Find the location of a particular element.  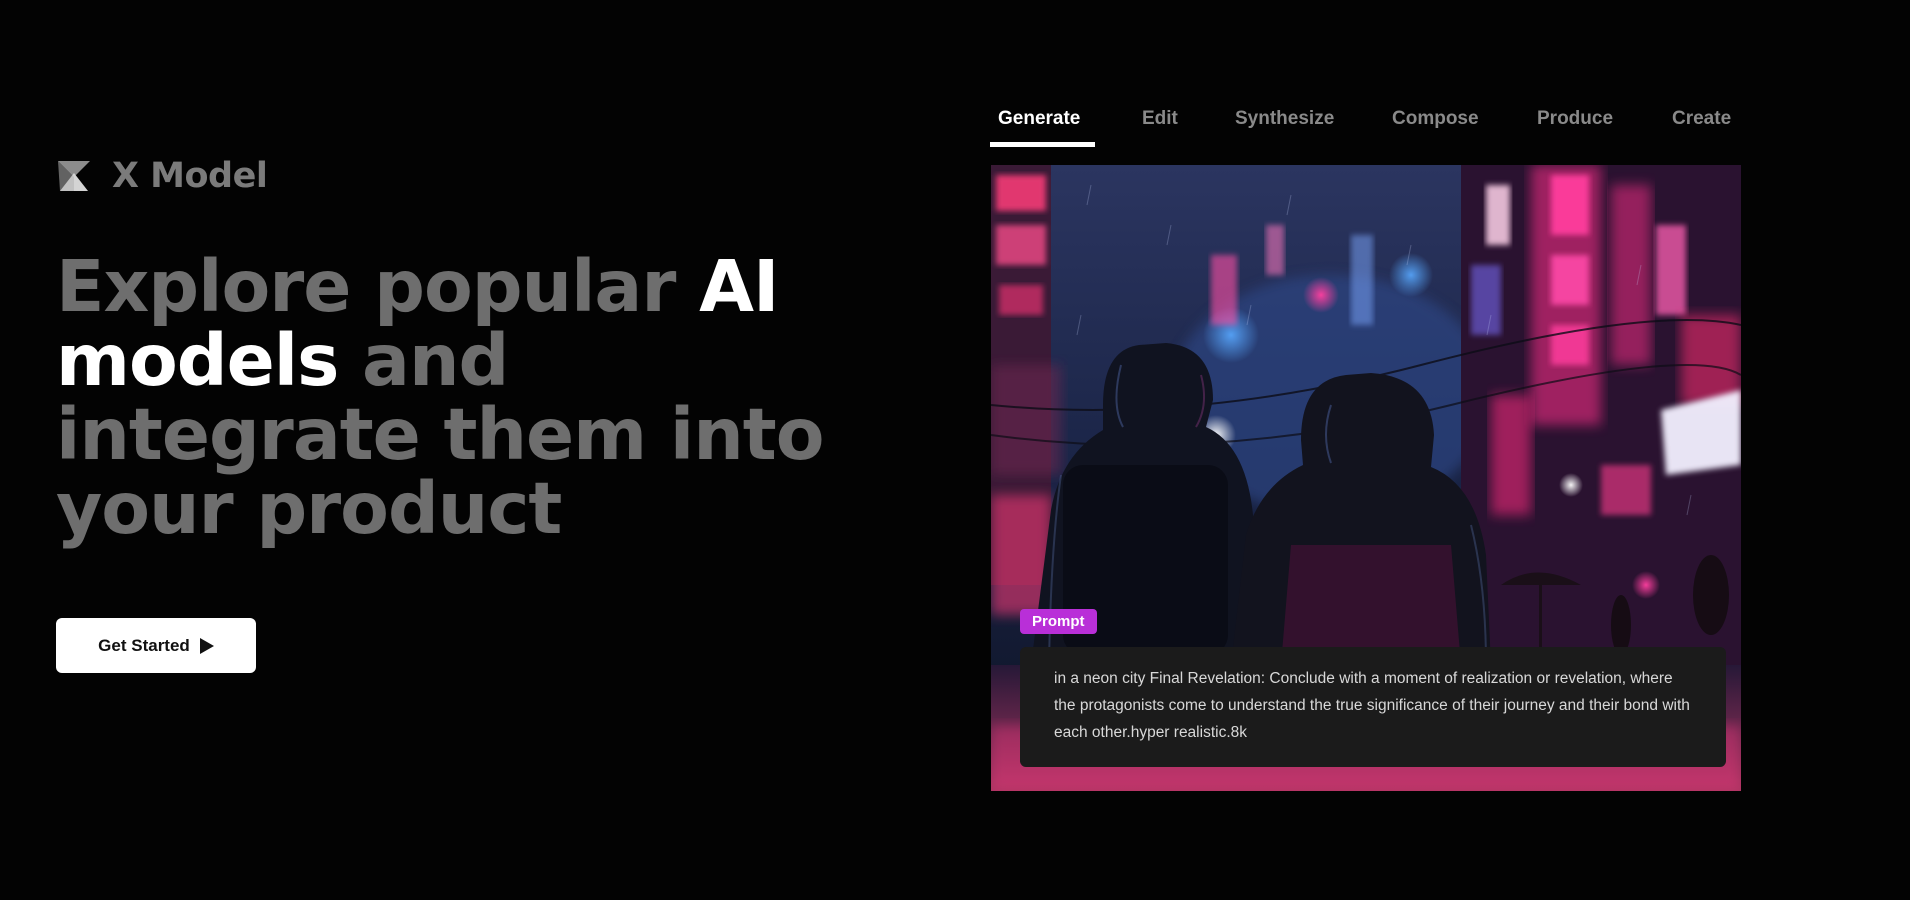

play-icon is located at coordinates (206, 645).